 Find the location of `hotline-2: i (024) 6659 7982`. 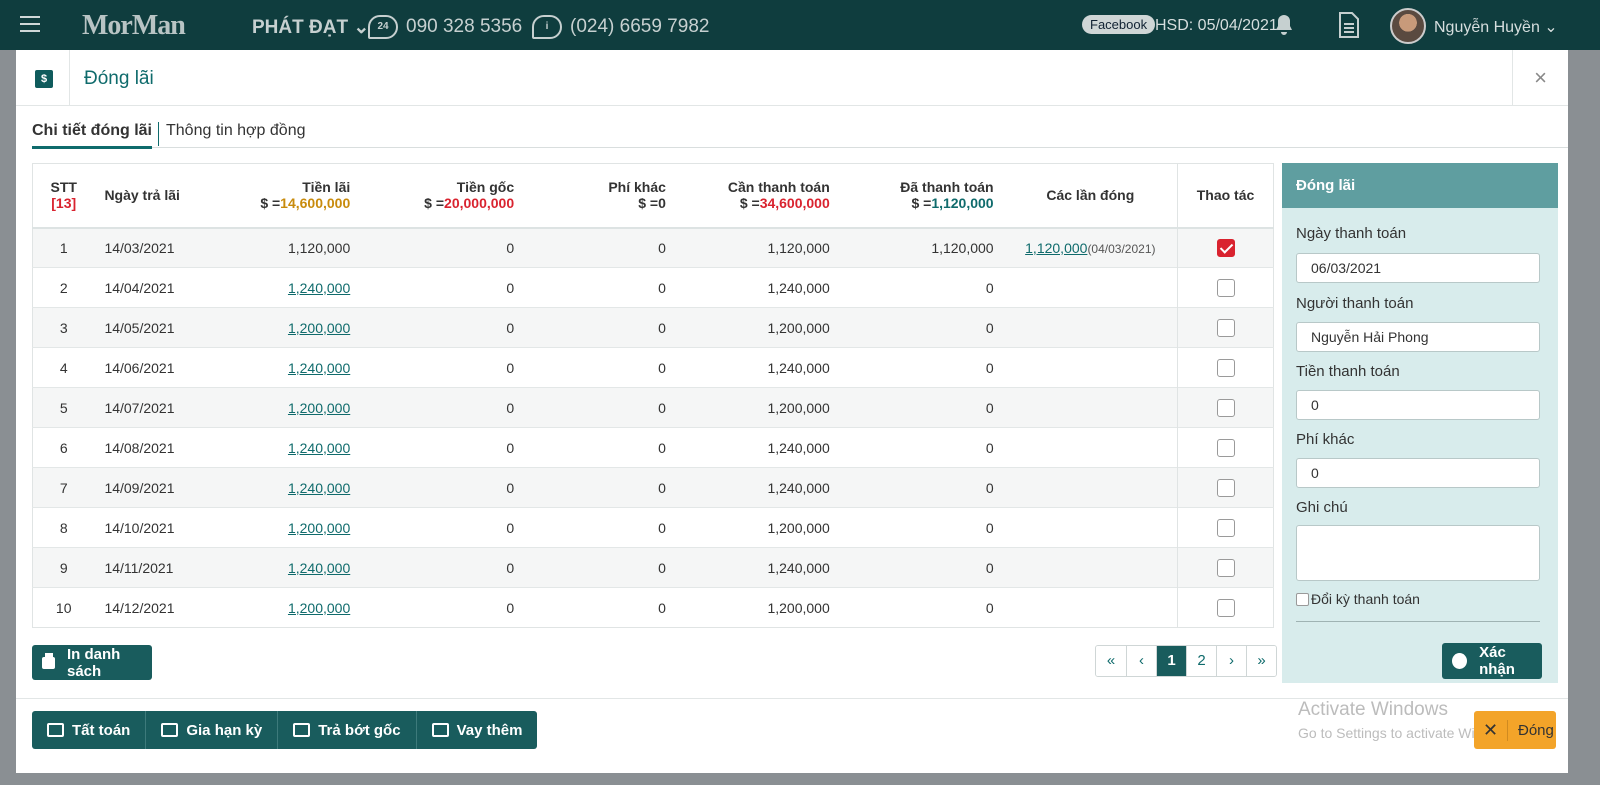

hotline-2: i (024) 6659 7982 is located at coordinates (620, 27).